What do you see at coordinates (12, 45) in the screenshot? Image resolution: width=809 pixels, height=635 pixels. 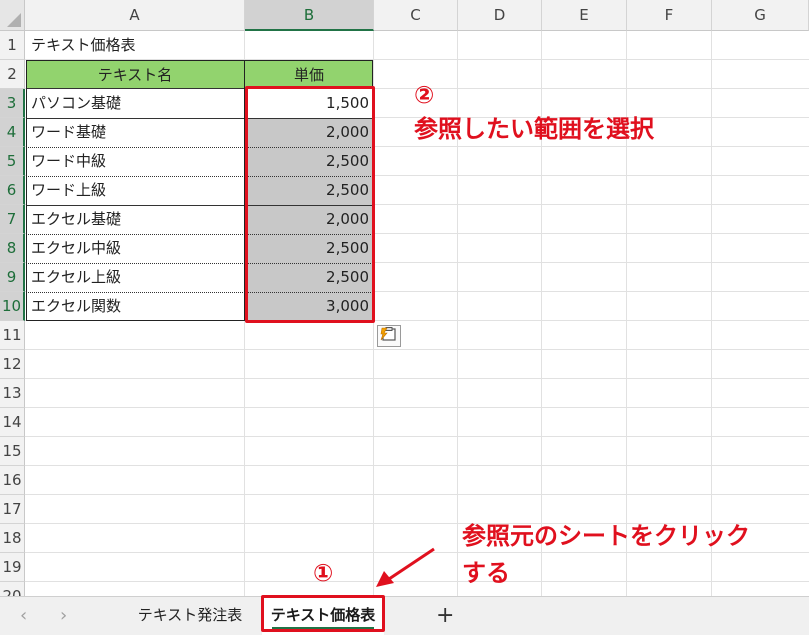 I see `row-header-1: 1` at bounding box center [12, 45].